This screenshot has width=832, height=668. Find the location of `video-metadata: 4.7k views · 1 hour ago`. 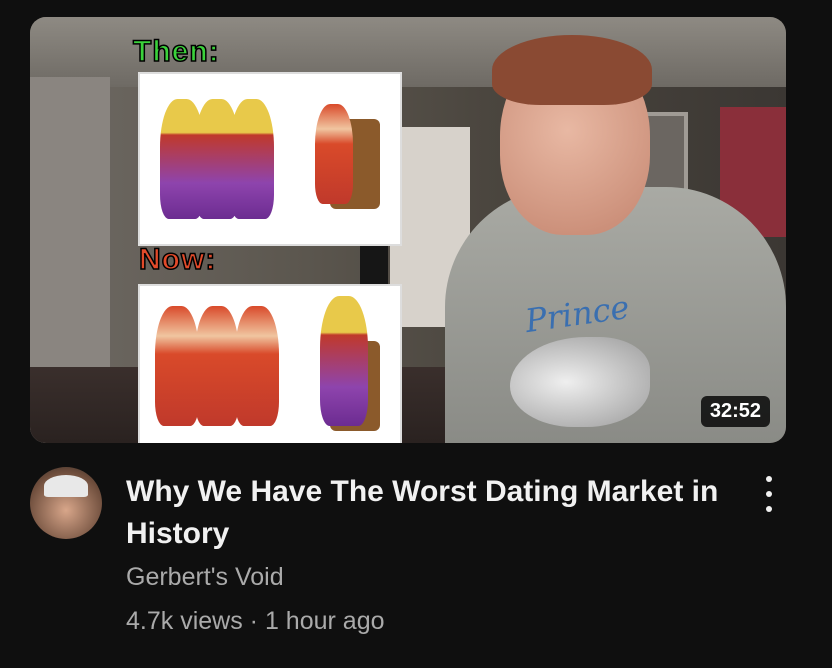

video-metadata: 4.7k views · 1 hour ago is located at coordinates (255, 621).